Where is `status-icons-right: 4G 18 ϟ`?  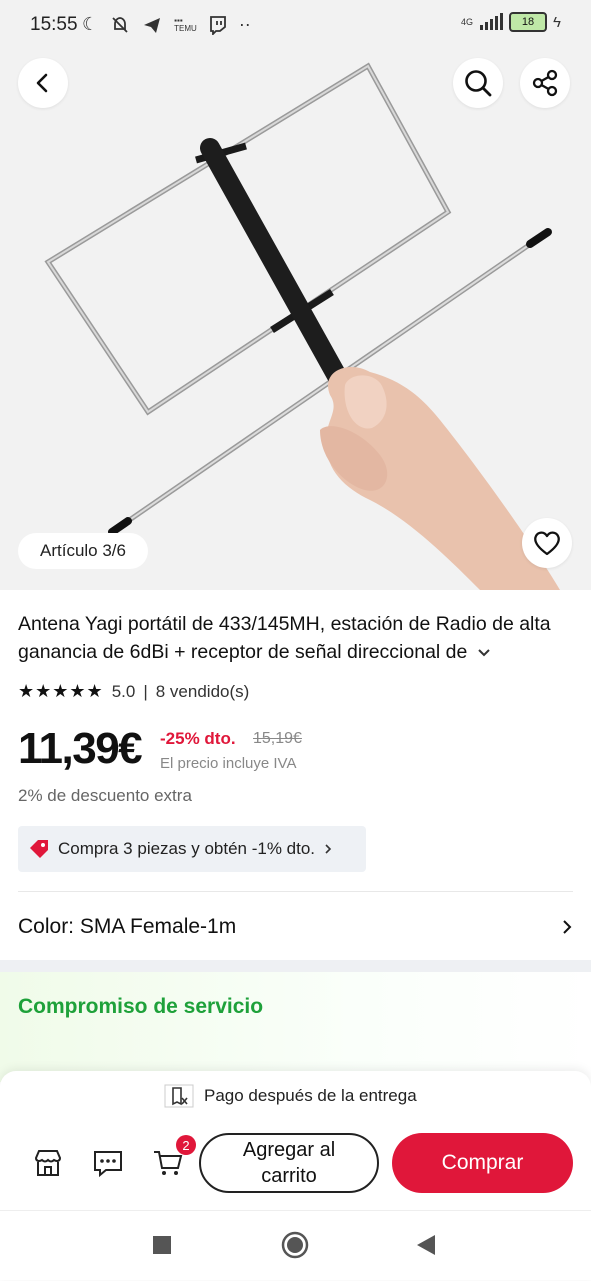
status-icons-right: 4G 18 ϟ is located at coordinates (511, 22).